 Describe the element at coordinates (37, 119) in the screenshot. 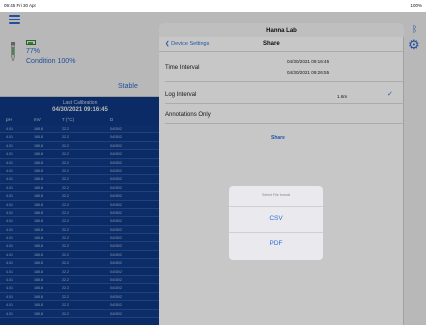

I see `header-mv: mV` at that location.